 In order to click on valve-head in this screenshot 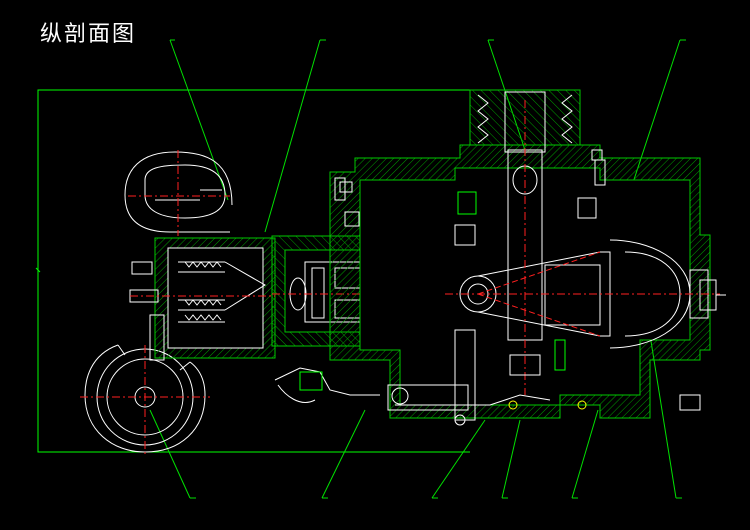, I will do `click(202, 299)`.